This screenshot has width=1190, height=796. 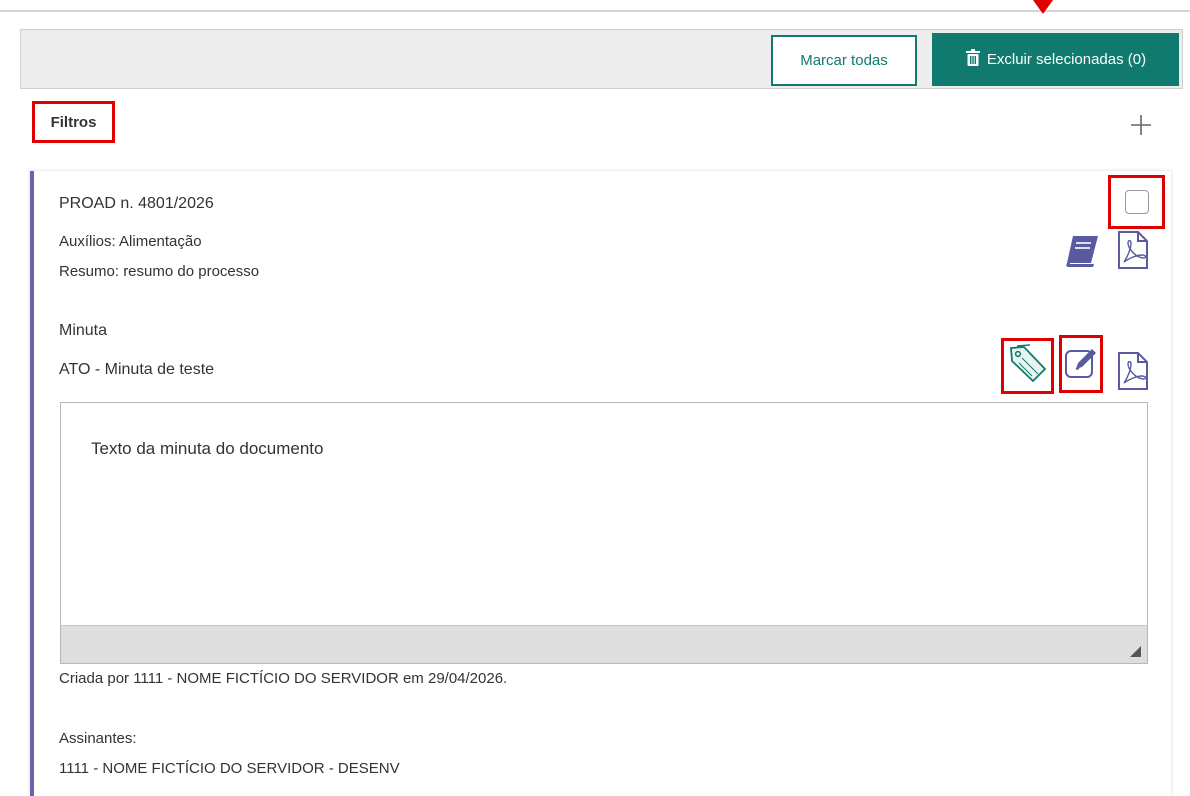 I want to click on section-title: Minuta, so click(x=83, y=330).